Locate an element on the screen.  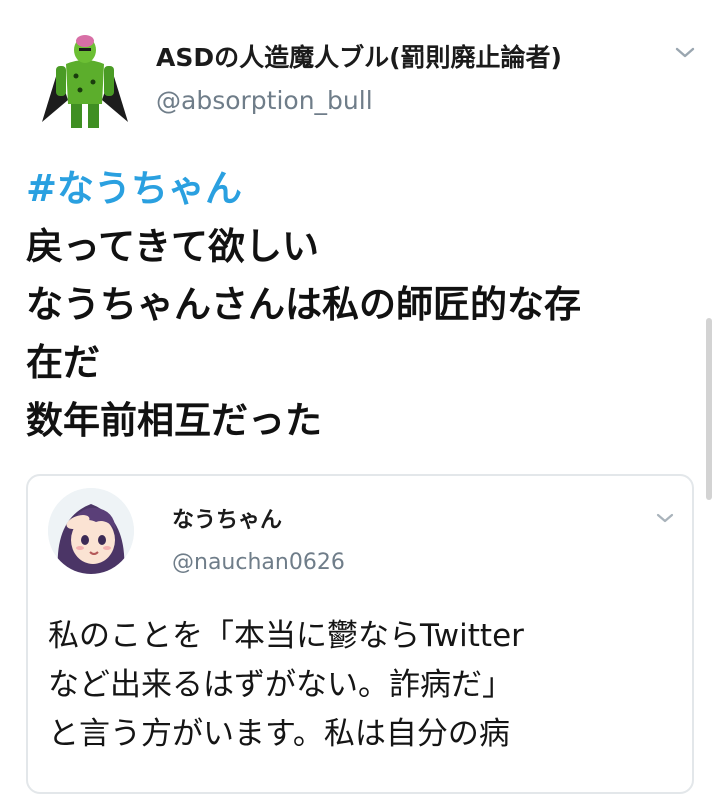
anime-girl-icon is located at coordinates (91, 531).